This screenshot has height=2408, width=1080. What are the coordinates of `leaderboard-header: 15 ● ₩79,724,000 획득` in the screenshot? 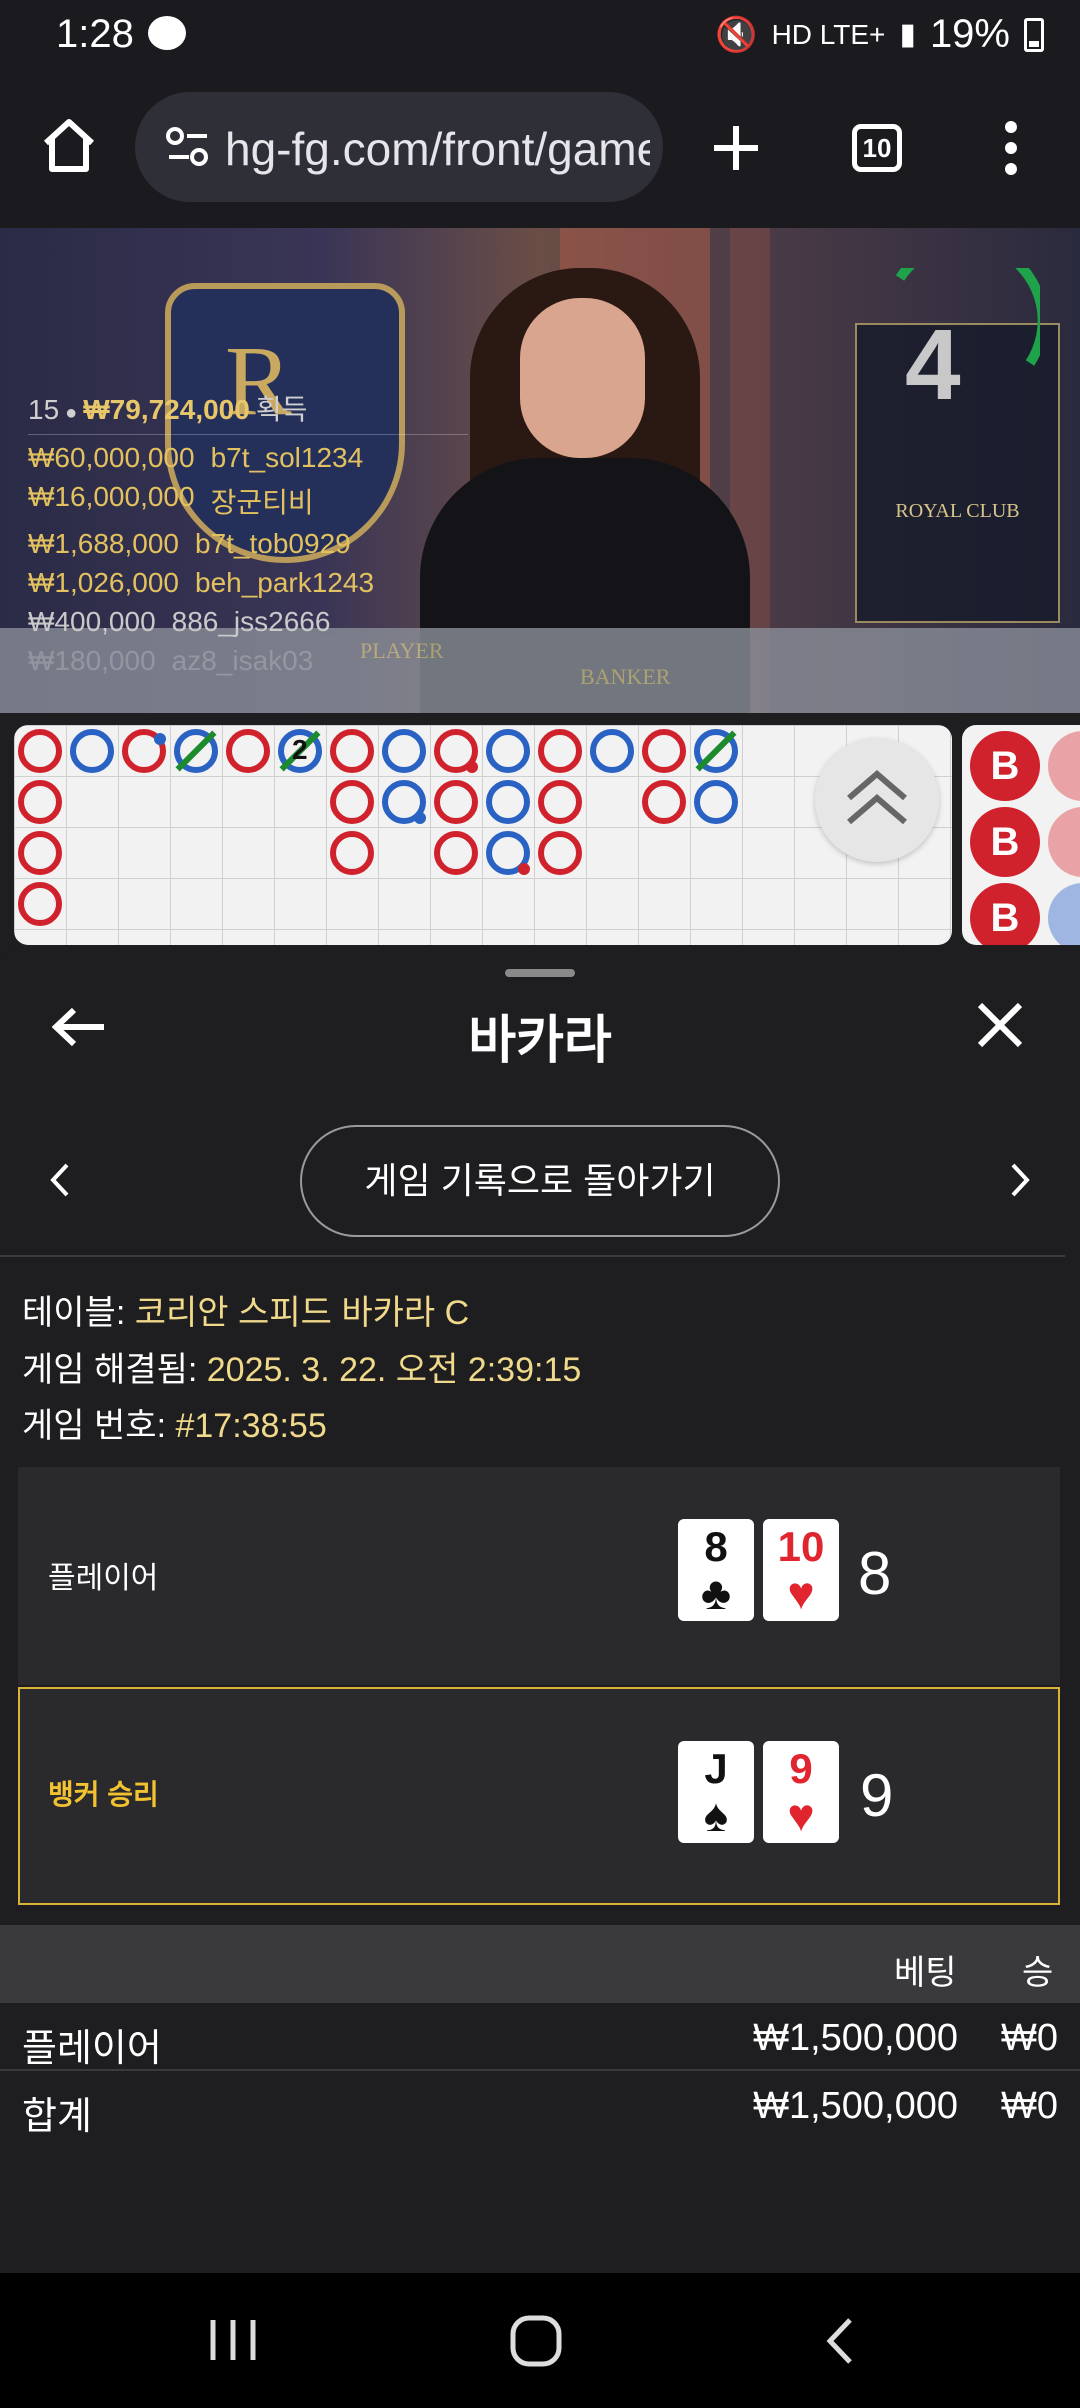 It's located at (248, 411).